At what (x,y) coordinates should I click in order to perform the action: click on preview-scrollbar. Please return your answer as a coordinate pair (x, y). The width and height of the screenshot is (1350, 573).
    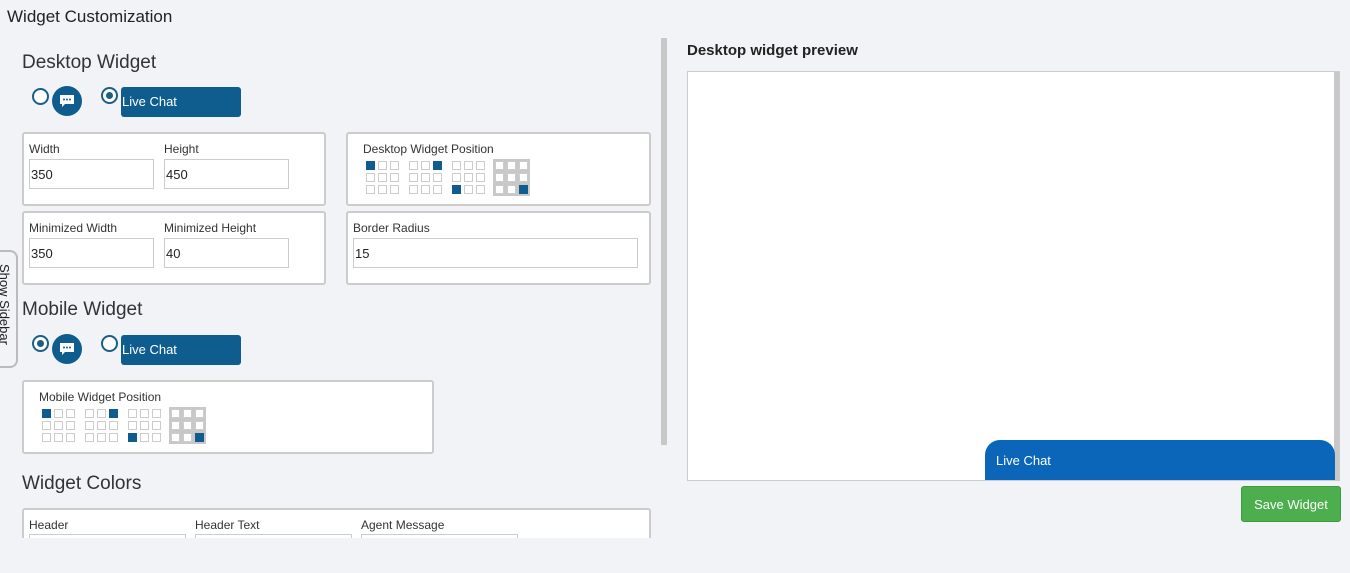
    Looking at the image, I should click on (1336, 276).